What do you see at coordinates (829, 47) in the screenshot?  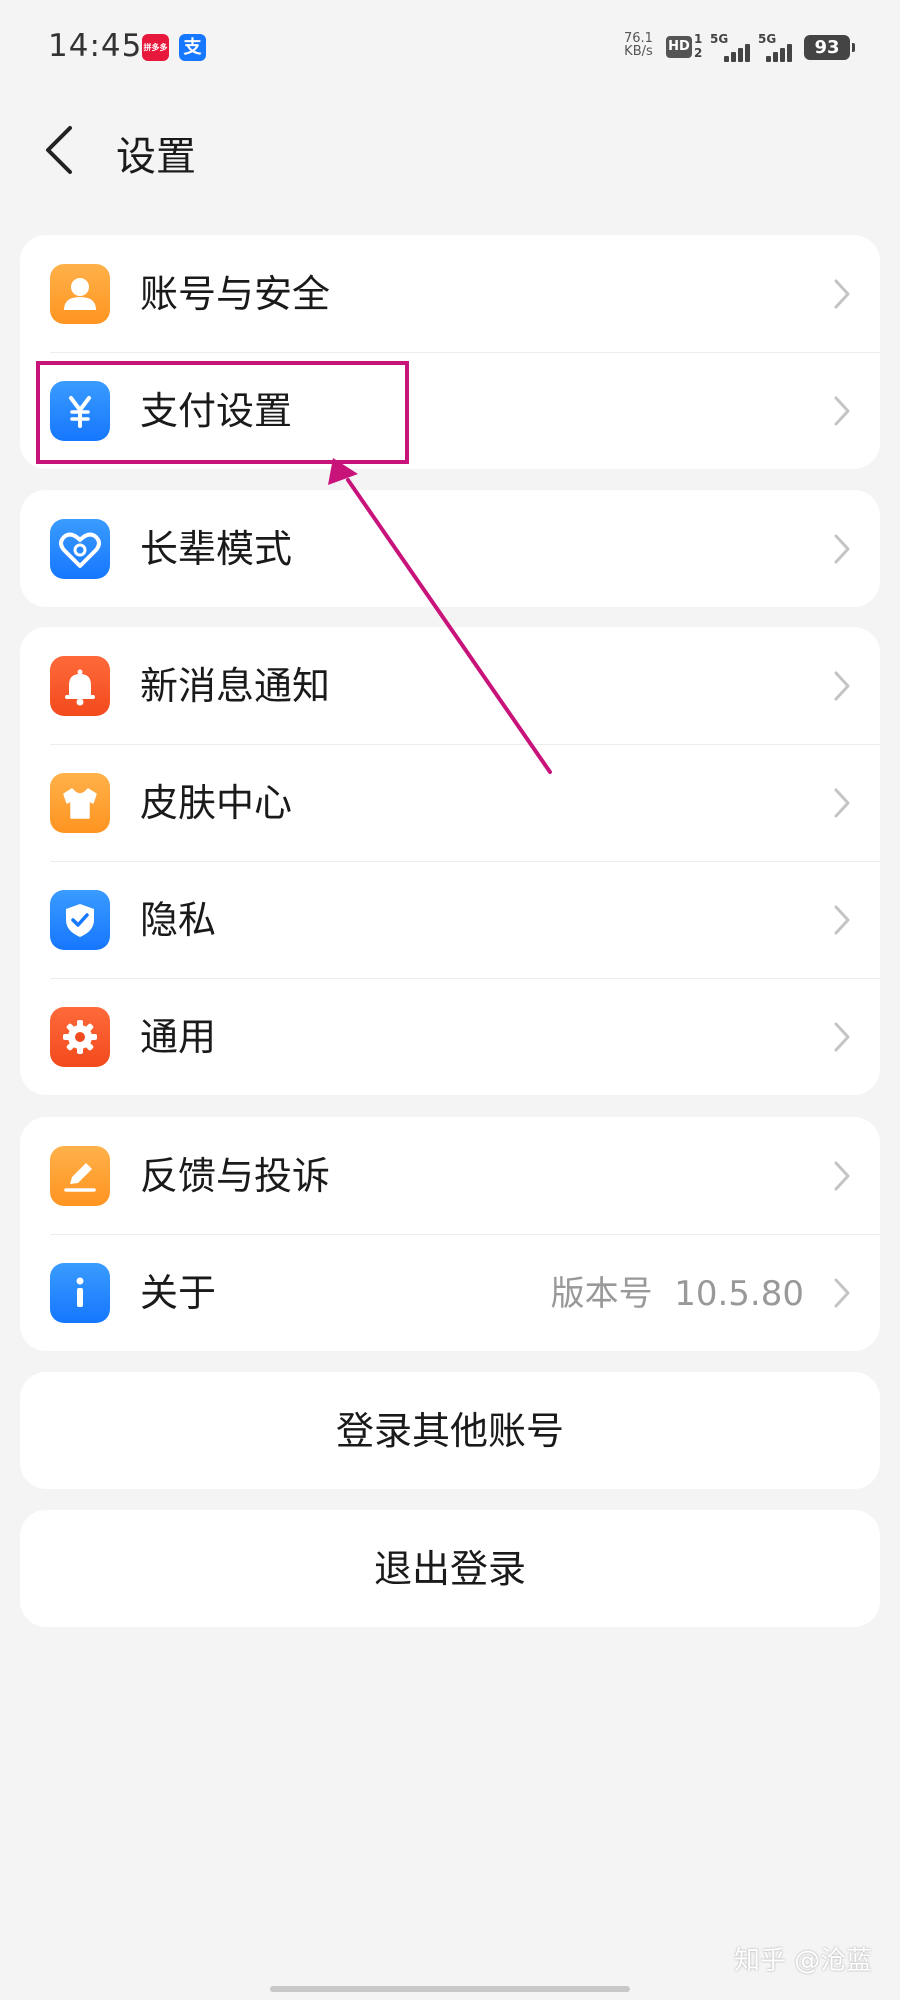 I see `battery-icon: 93` at bounding box center [829, 47].